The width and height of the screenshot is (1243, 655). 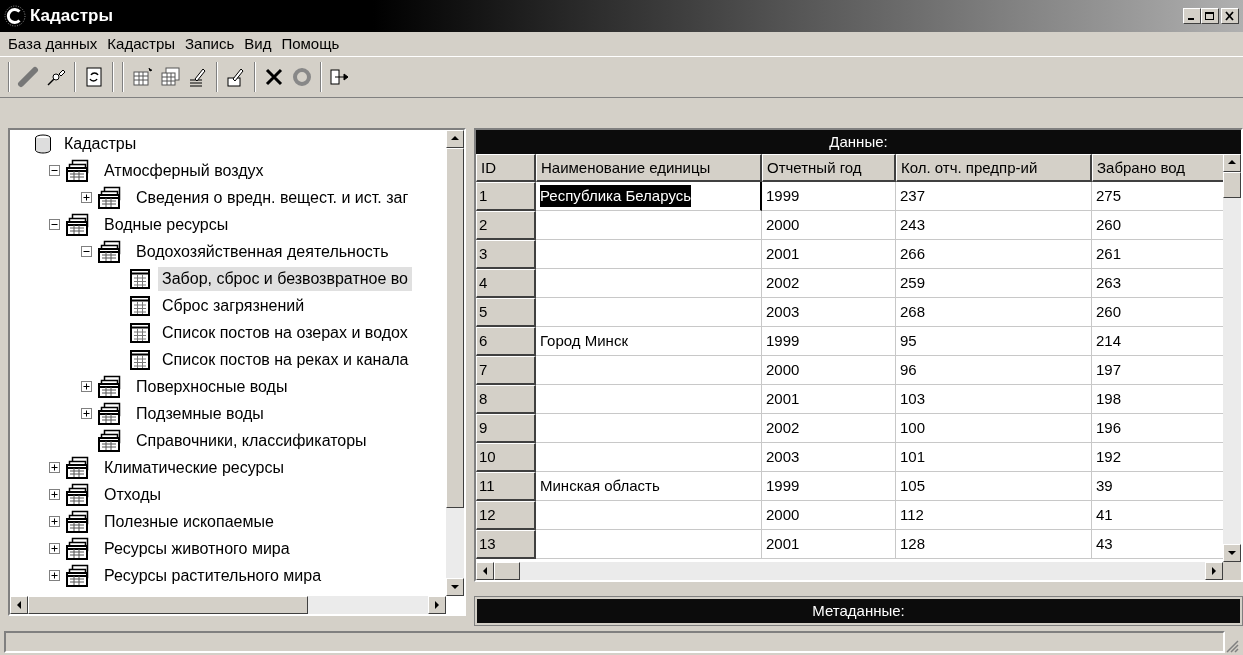 I want to click on close-icon, so click(x=1230, y=16).